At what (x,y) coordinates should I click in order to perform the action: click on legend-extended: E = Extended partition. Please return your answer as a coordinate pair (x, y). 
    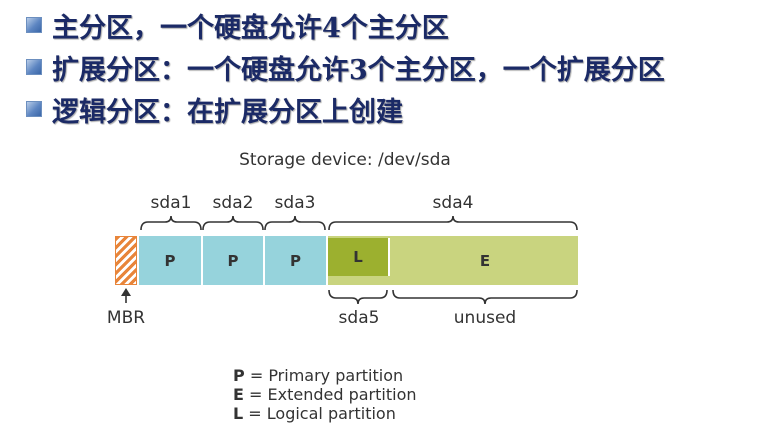
    Looking at the image, I should click on (325, 394).